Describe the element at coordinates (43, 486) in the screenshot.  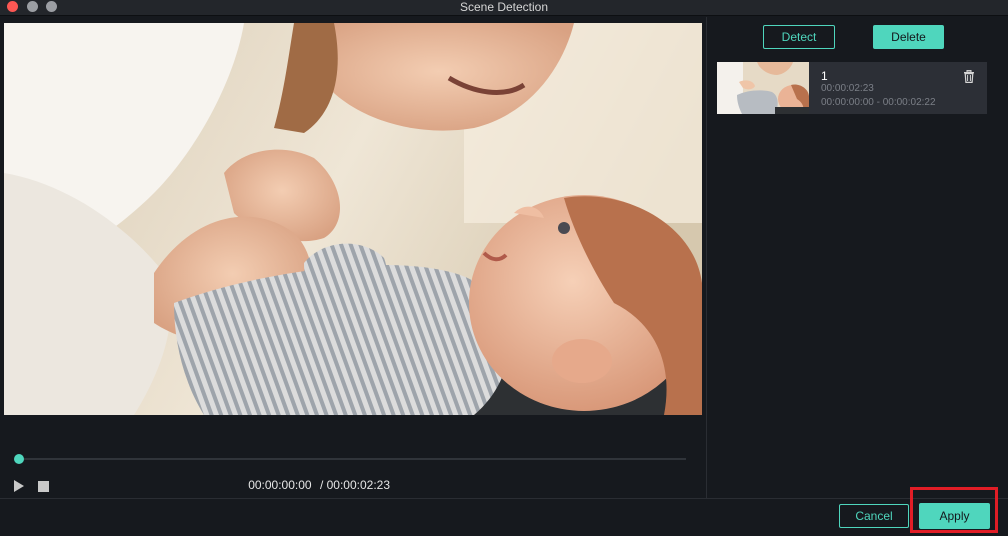
I see `stop-icon` at that location.